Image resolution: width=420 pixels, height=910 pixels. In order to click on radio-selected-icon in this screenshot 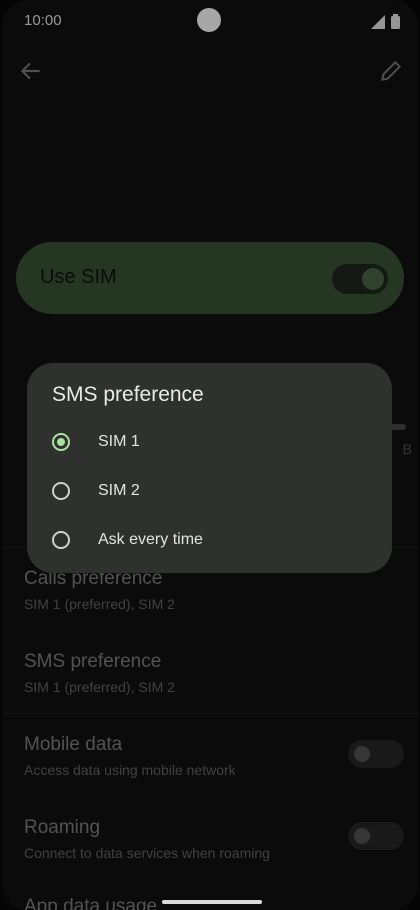, I will do `click(61, 442)`.